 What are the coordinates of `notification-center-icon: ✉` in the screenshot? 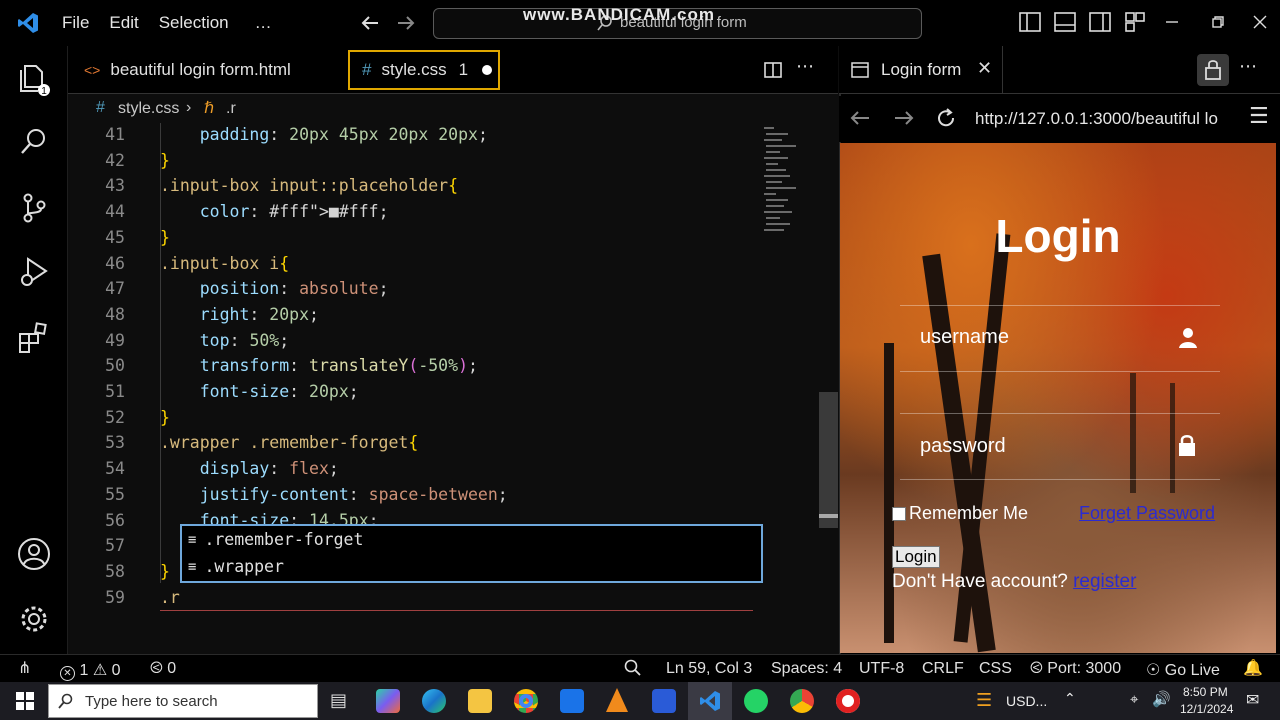 It's located at (1252, 699).